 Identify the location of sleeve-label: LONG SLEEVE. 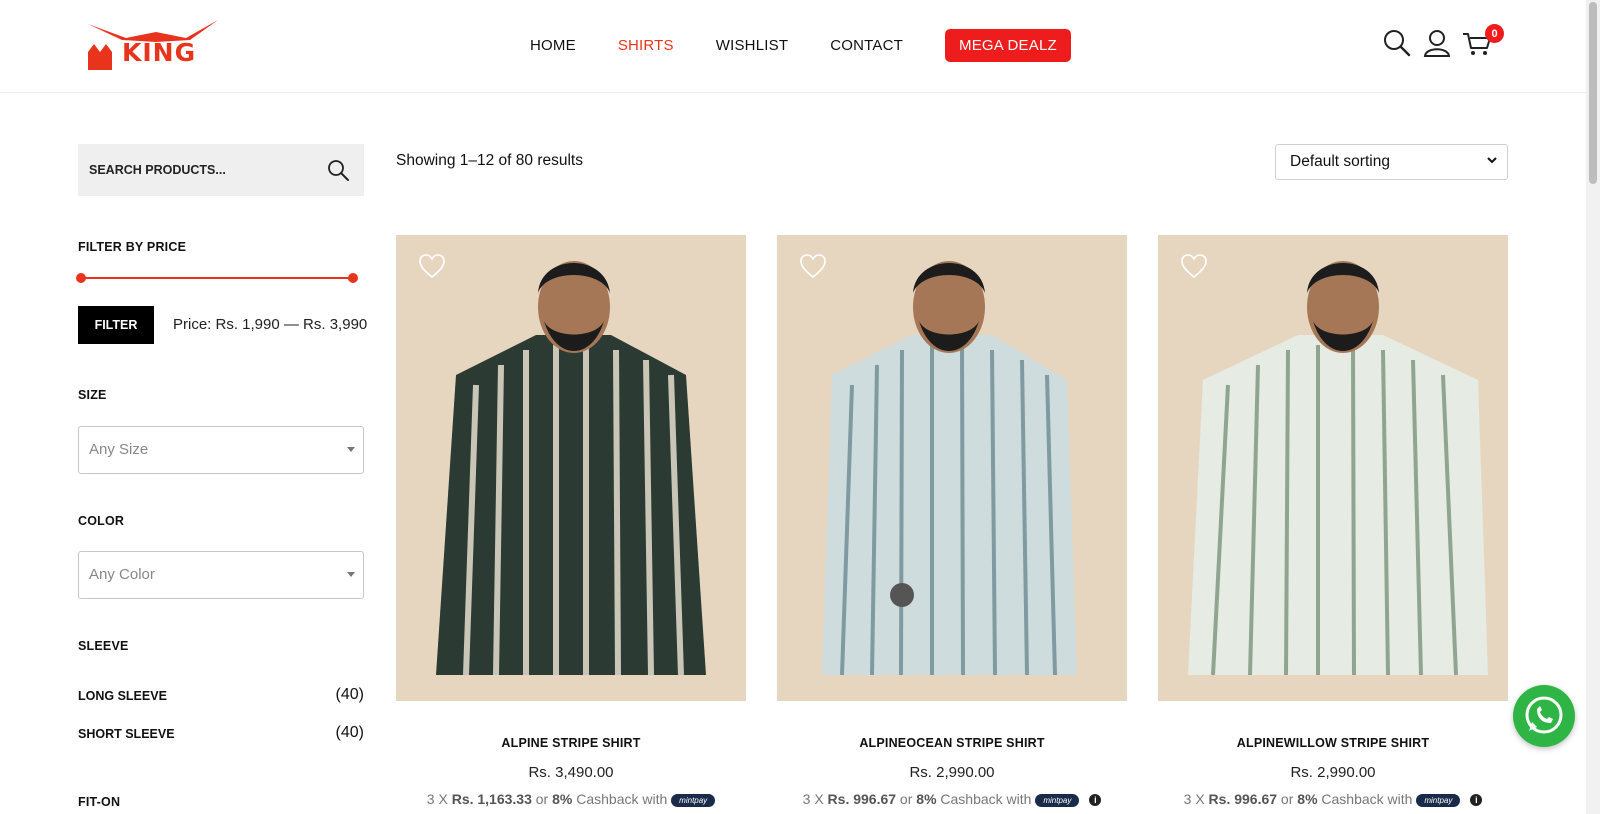
(122, 696).